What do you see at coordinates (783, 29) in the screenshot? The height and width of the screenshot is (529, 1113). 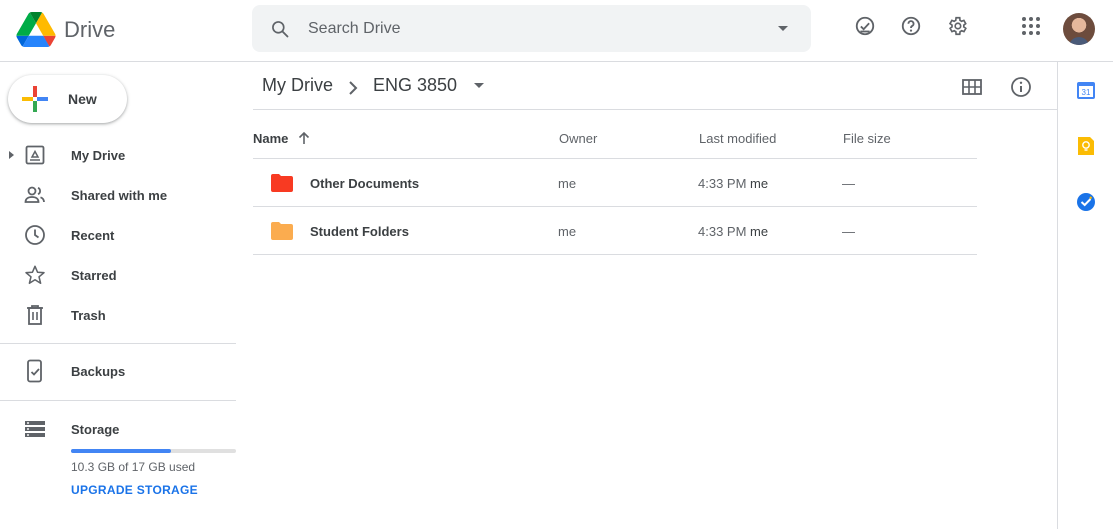 I see `search-options-icon` at bounding box center [783, 29].